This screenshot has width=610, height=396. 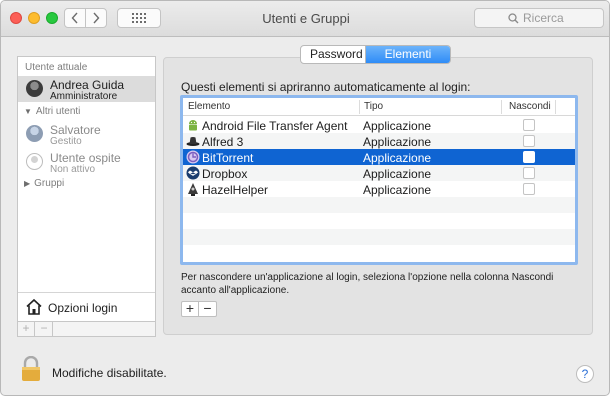 I want to click on column-header-type: Tipo, so click(x=373, y=106).